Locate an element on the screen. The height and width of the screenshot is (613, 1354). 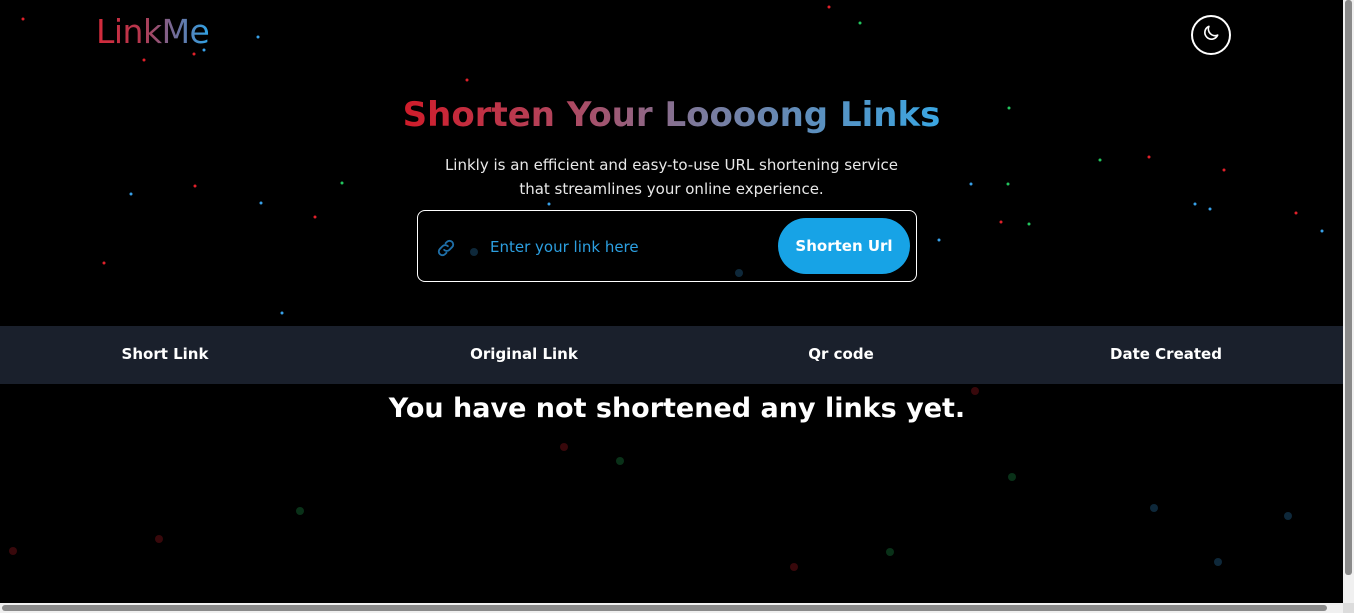
link-input is located at coordinates (630, 247).